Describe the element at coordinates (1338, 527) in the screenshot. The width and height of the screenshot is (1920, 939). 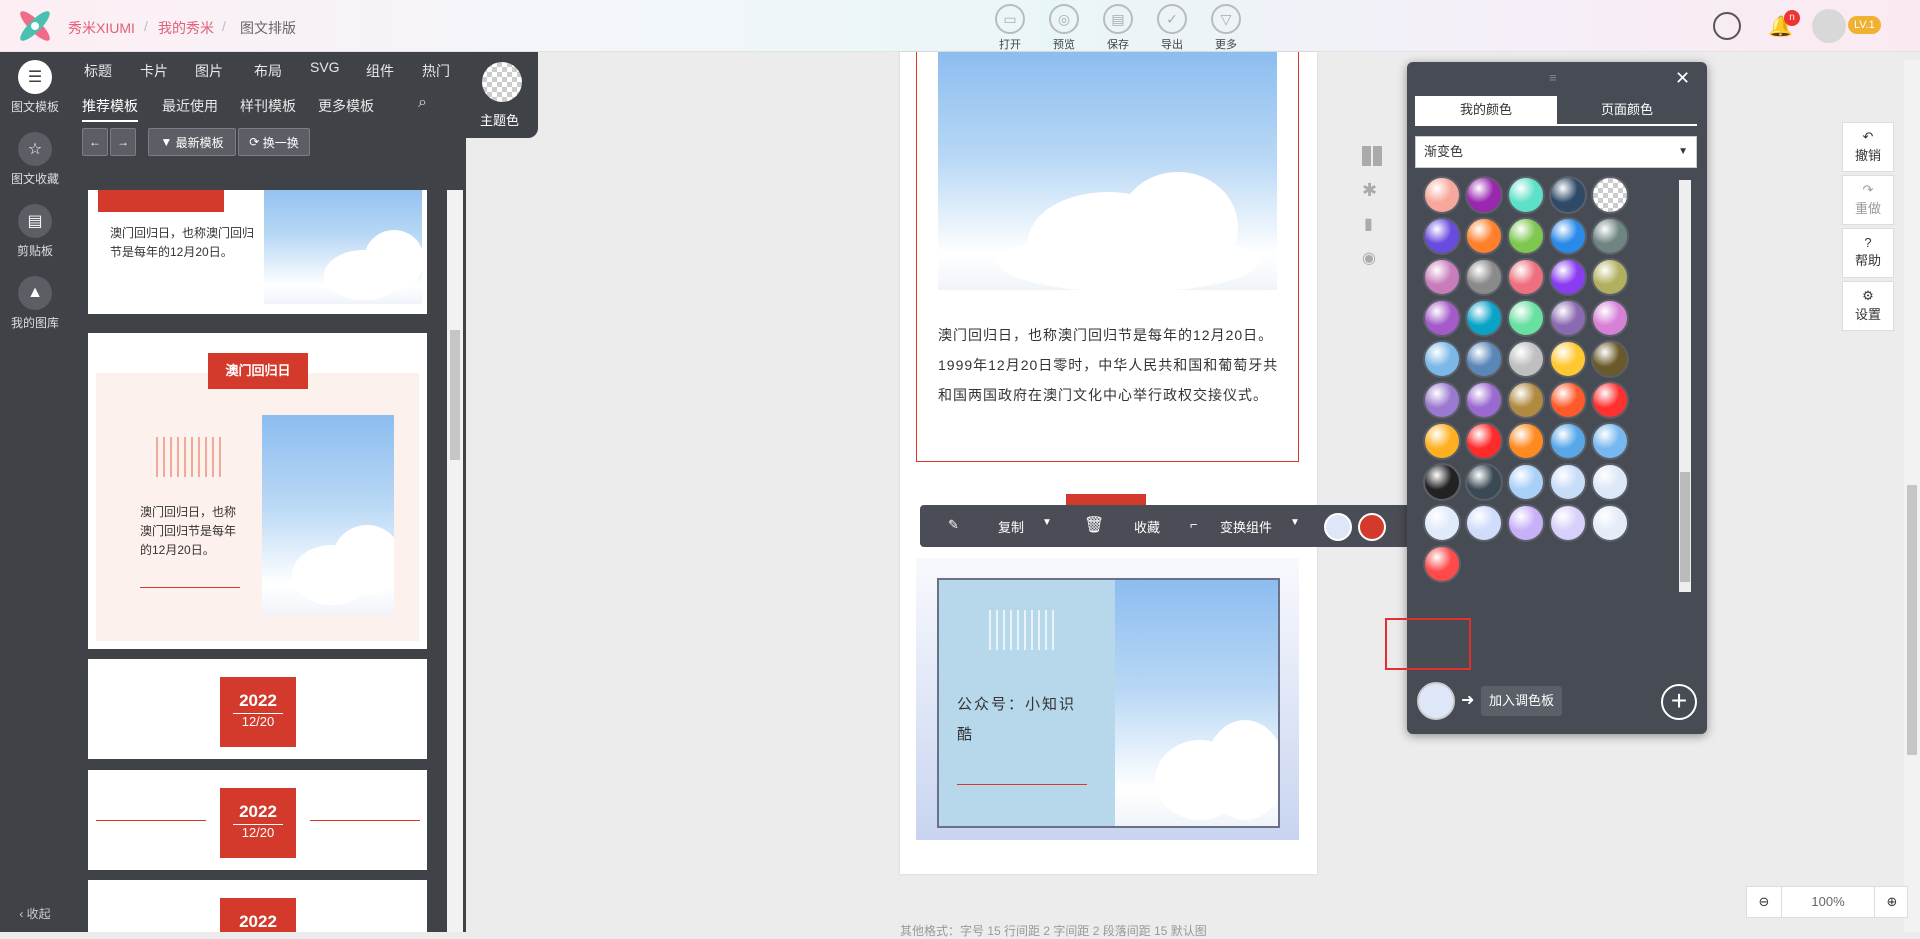
I see `color-swatch-light` at that location.